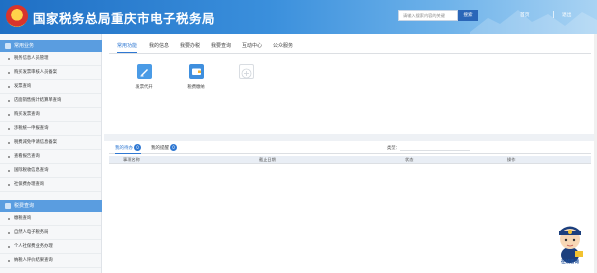  Describe the element at coordinates (131, 159) in the screenshot. I see `column-header: 事项名称` at that location.